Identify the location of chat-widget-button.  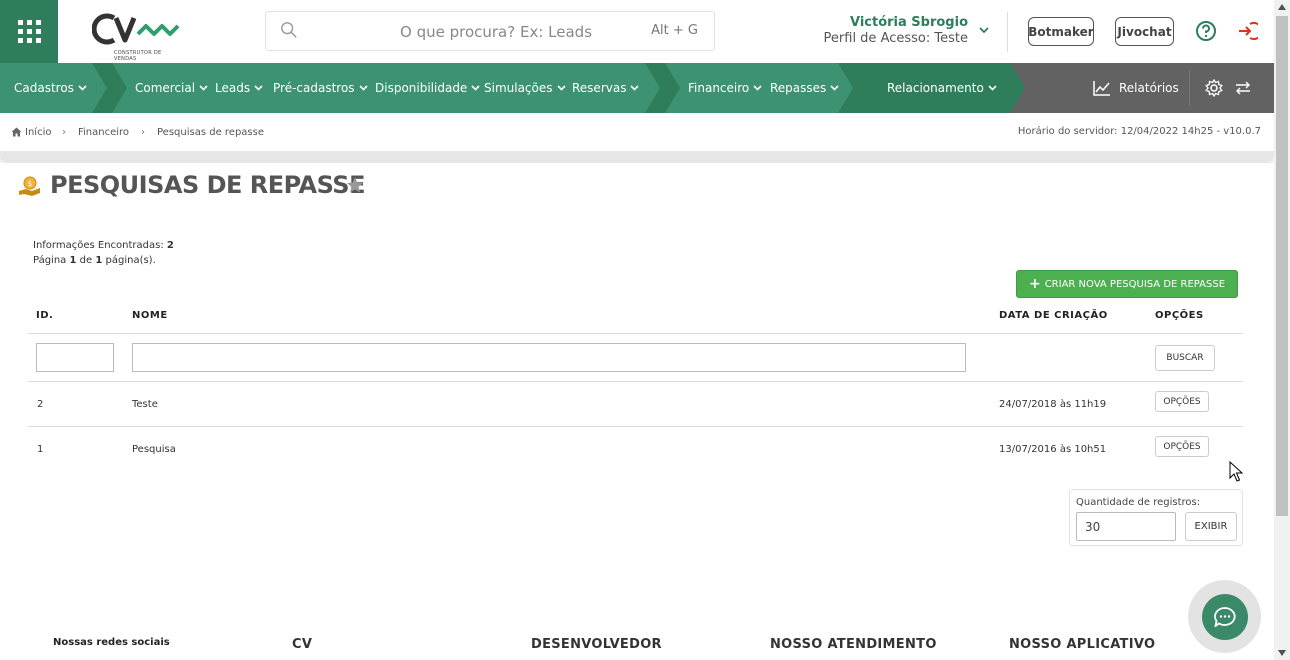
(1224, 616).